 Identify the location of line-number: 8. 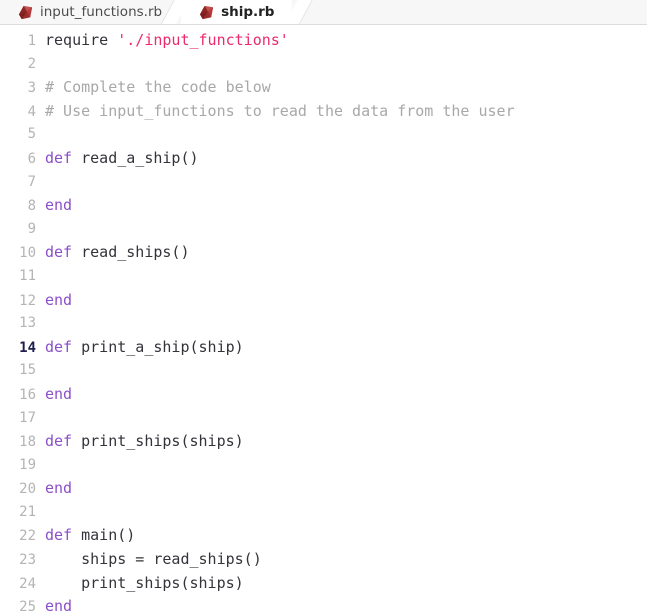
(31, 206).